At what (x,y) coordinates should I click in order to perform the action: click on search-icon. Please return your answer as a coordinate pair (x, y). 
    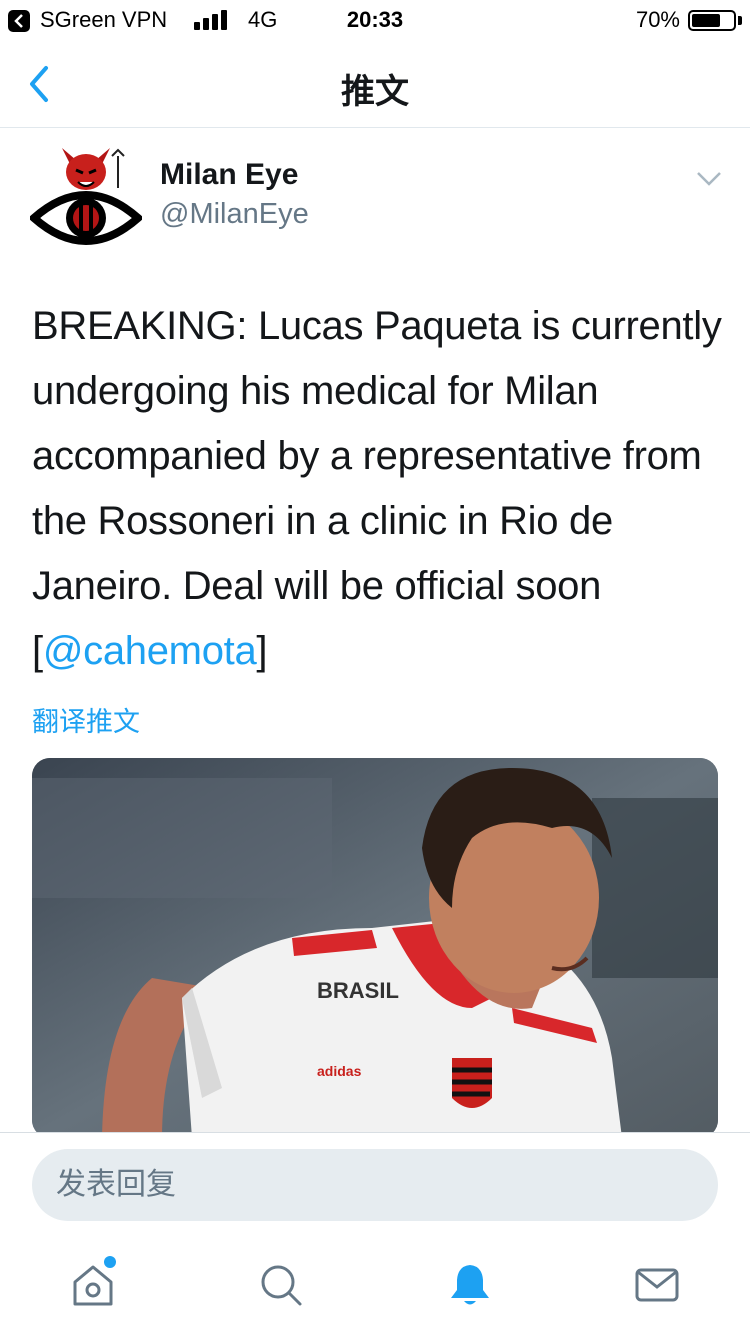
    Looking at the image, I should click on (281, 1285).